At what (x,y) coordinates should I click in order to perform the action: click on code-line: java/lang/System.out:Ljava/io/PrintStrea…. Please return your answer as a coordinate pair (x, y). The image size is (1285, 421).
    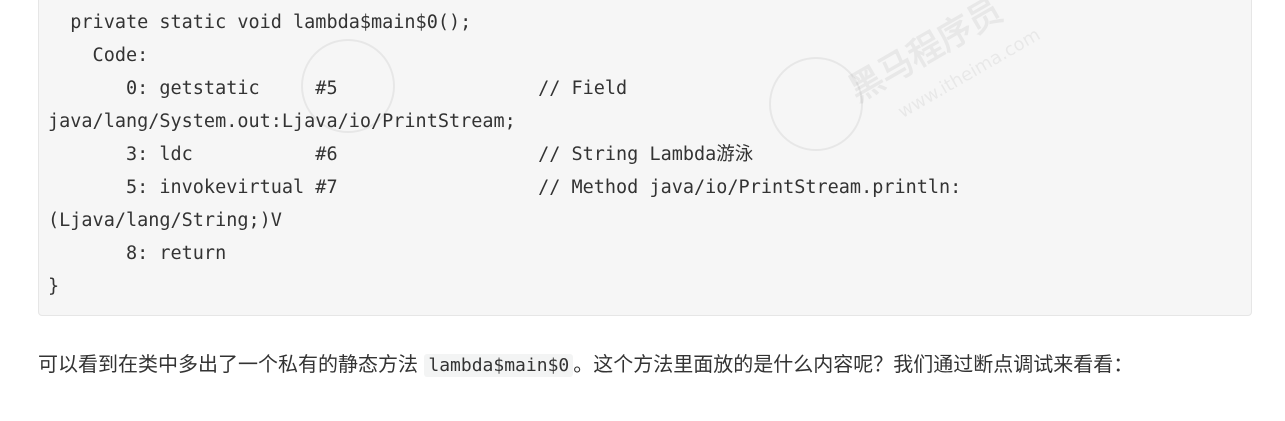
    Looking at the image, I should click on (282, 121).